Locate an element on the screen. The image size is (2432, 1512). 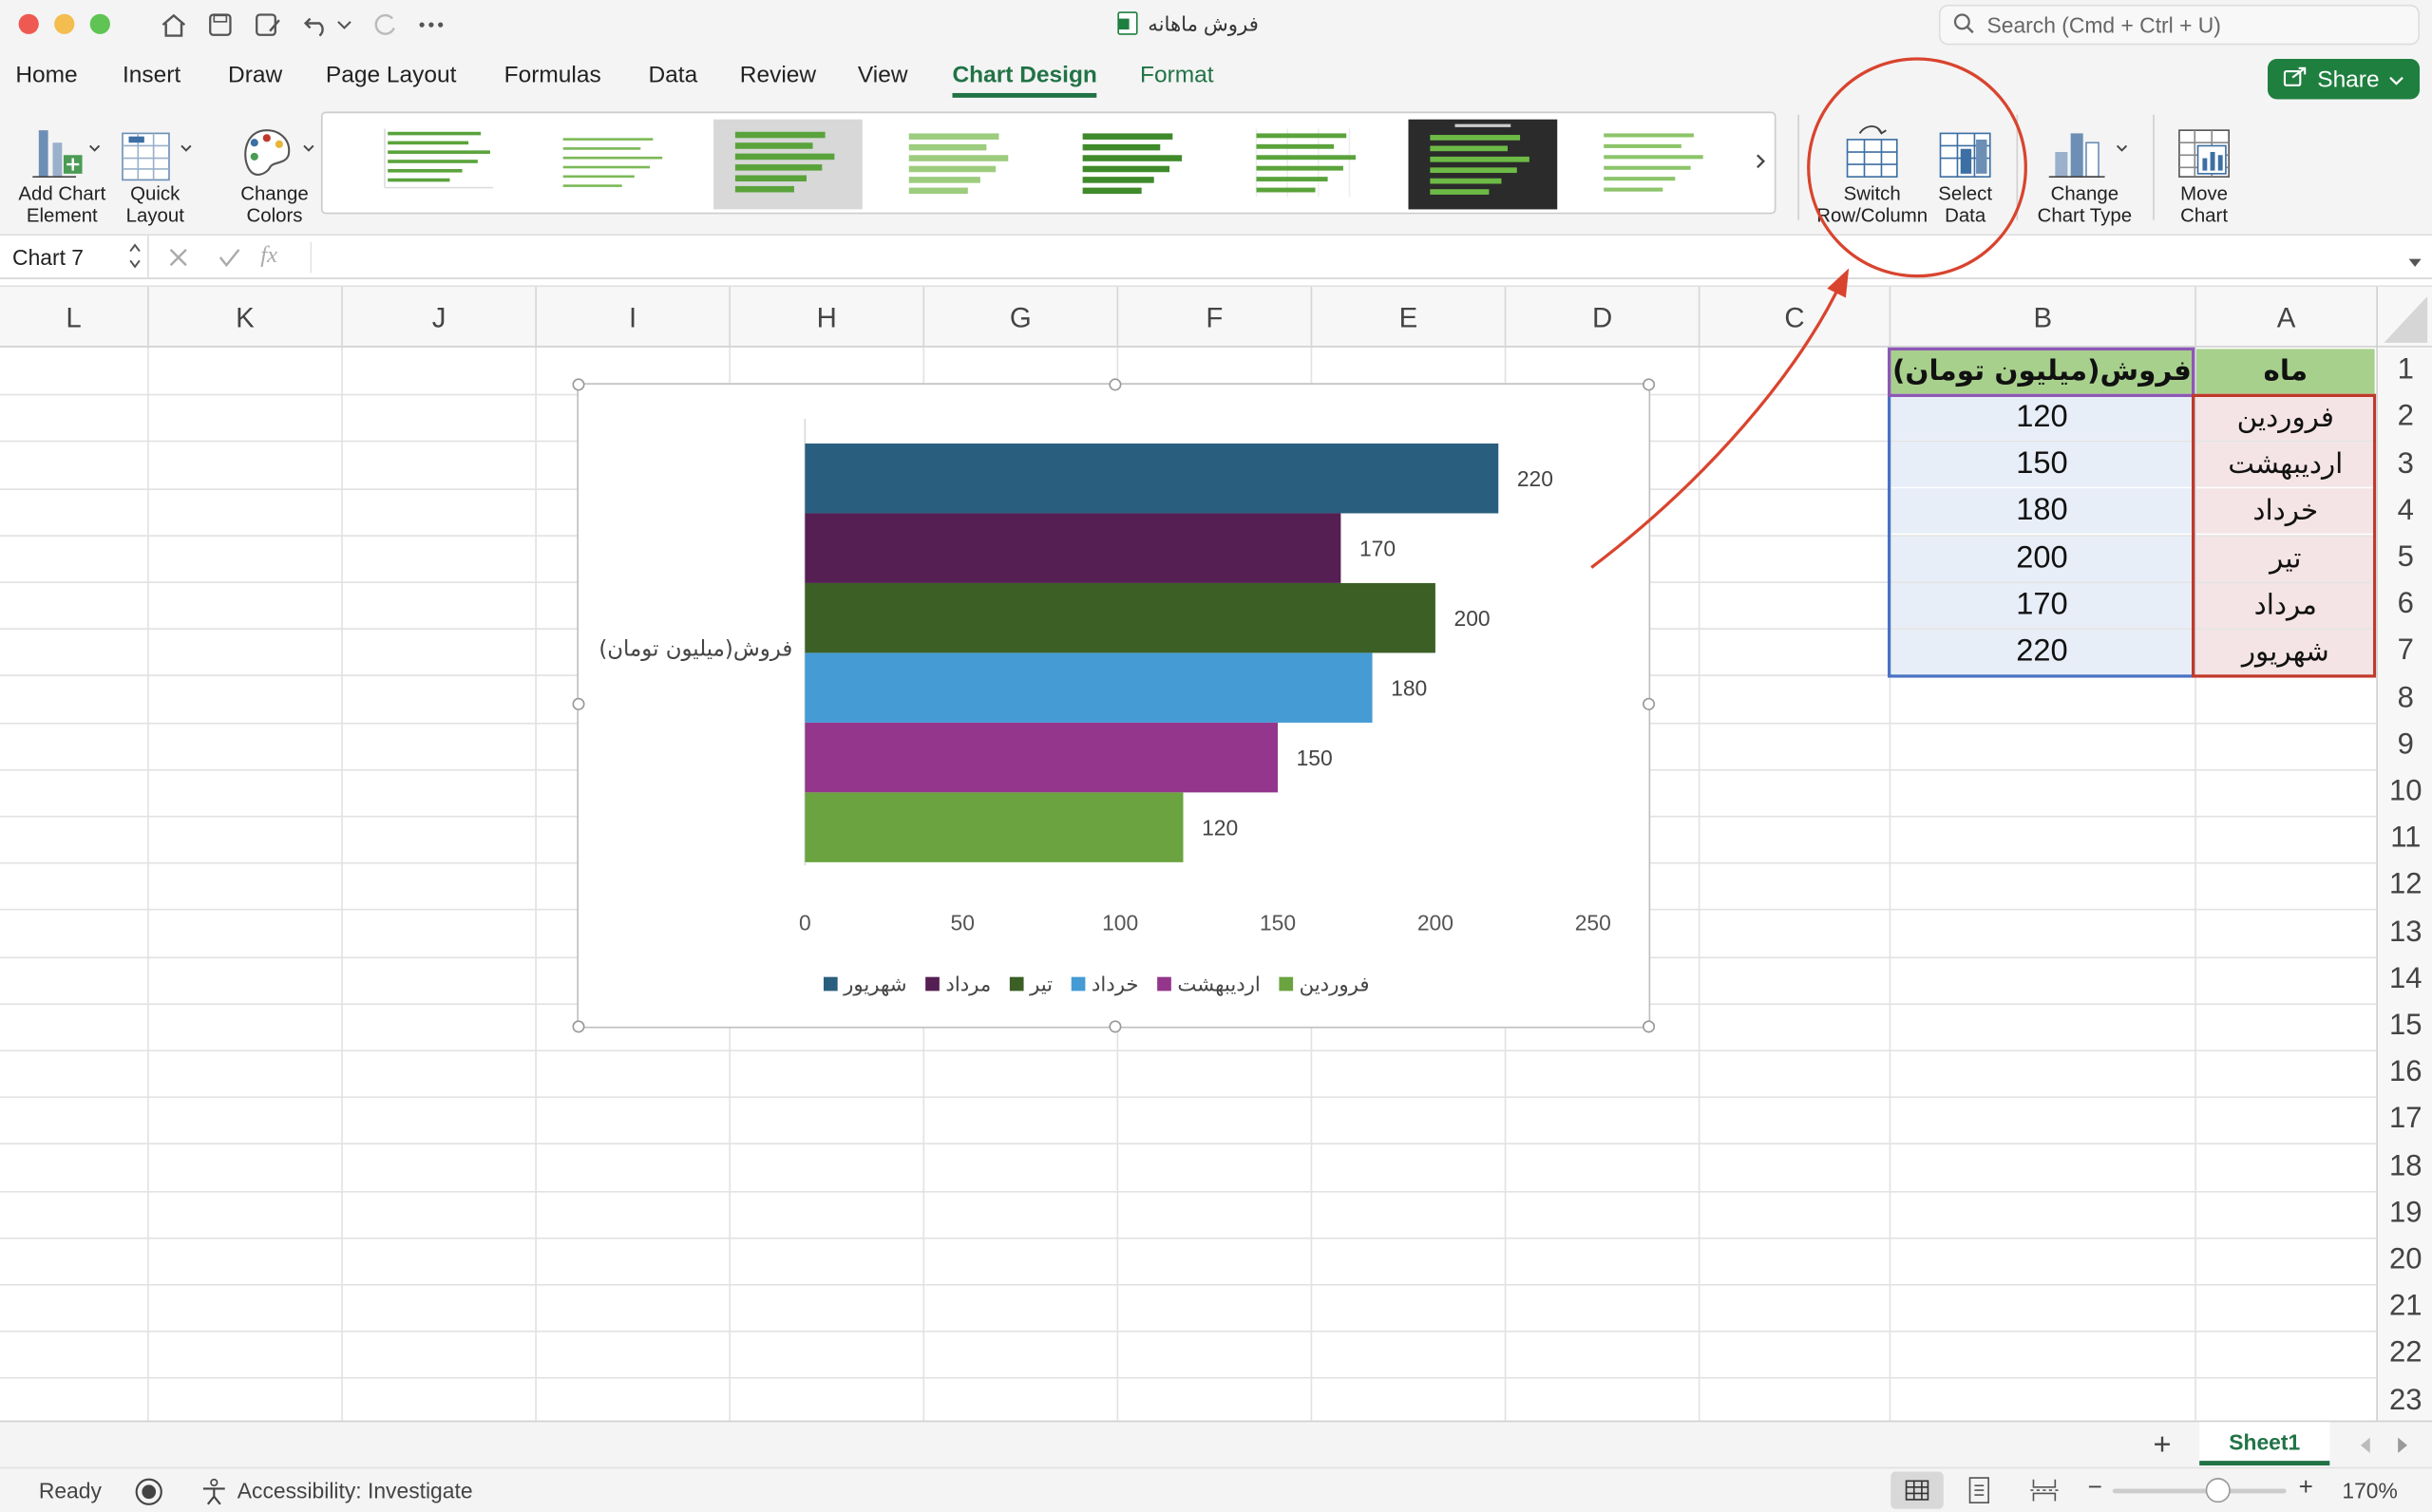
page-layout-view-icon is located at coordinates (1978, 1492).